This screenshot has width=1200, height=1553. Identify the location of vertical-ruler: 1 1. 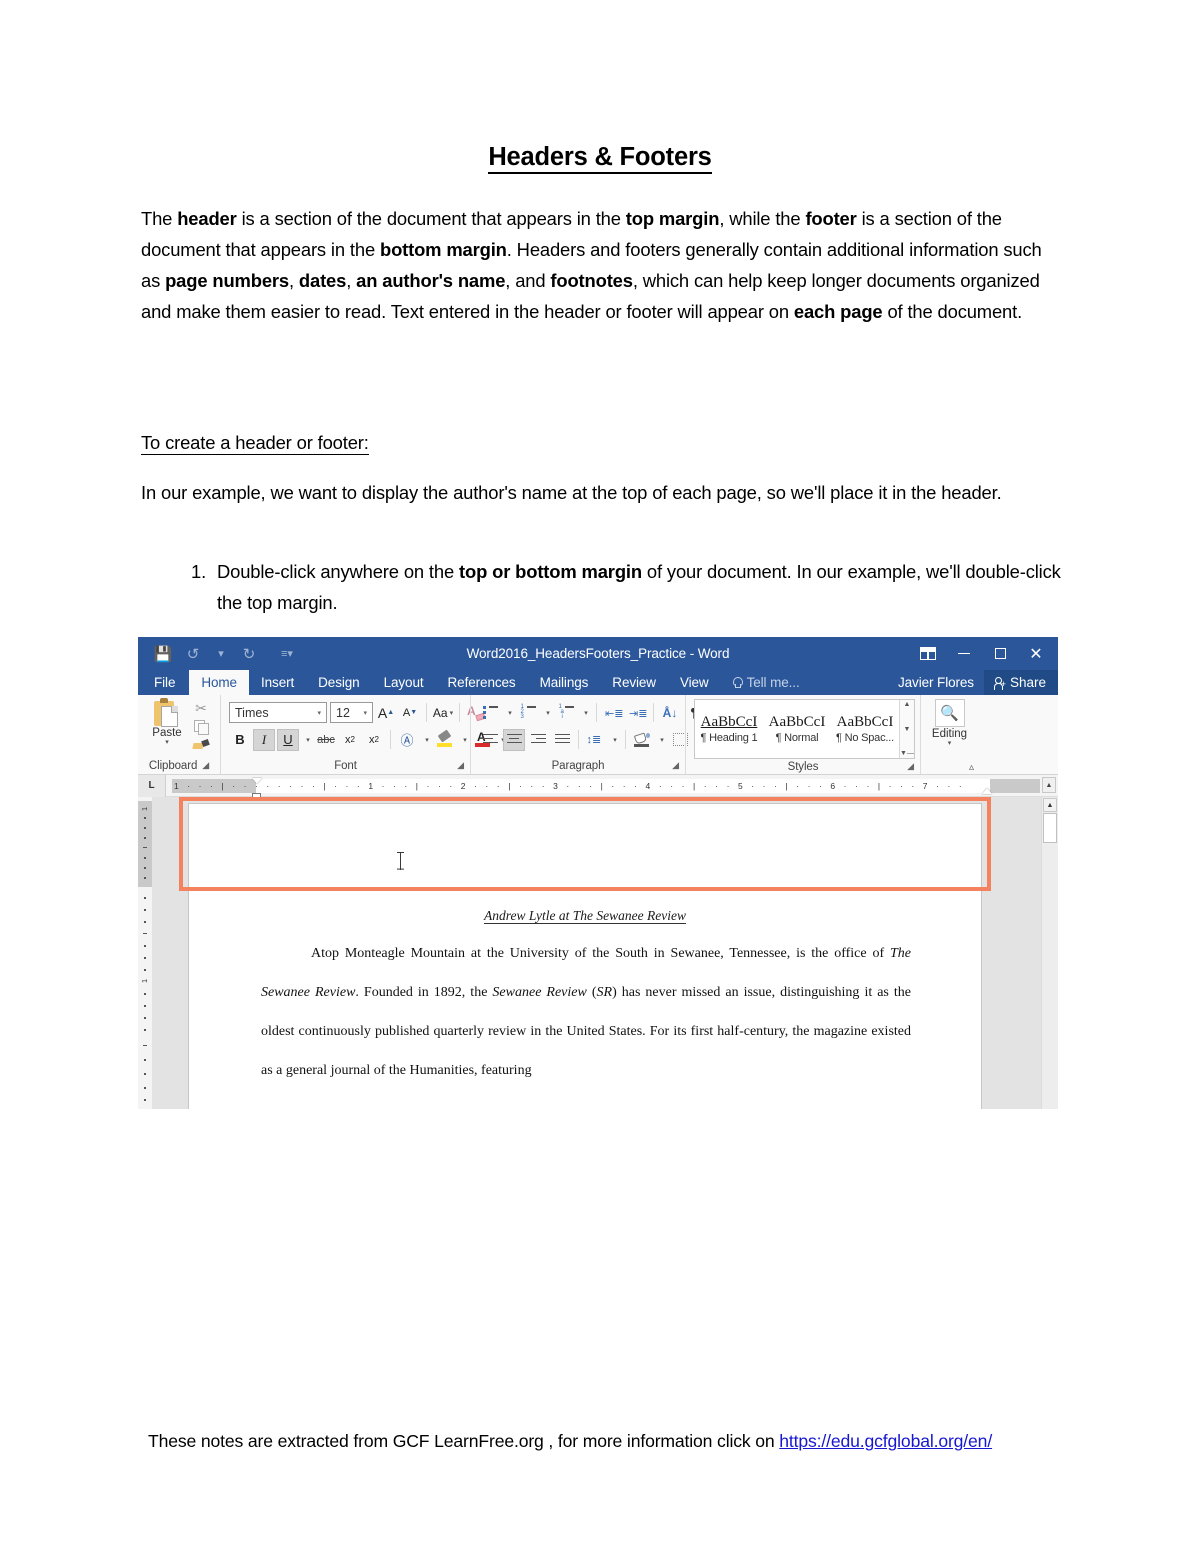
(145, 953).